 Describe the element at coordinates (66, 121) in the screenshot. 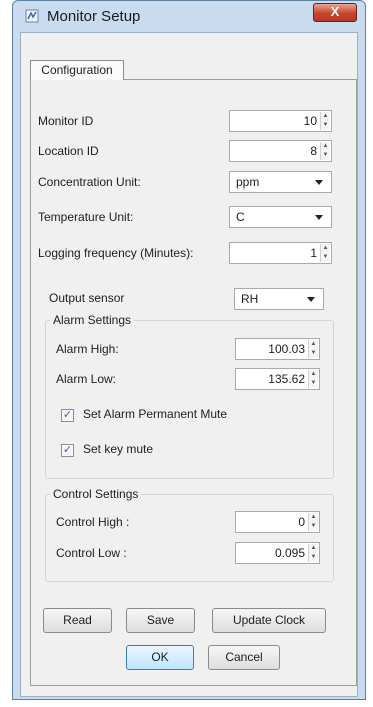

I see `monitor-id-label: Monitor ID` at that location.